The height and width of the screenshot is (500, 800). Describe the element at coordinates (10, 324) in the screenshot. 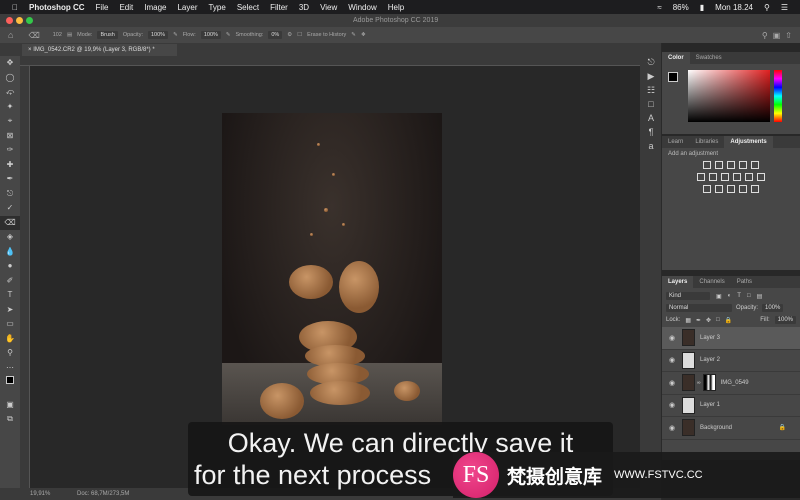

I see `shape-tool-icon: ▭` at that location.